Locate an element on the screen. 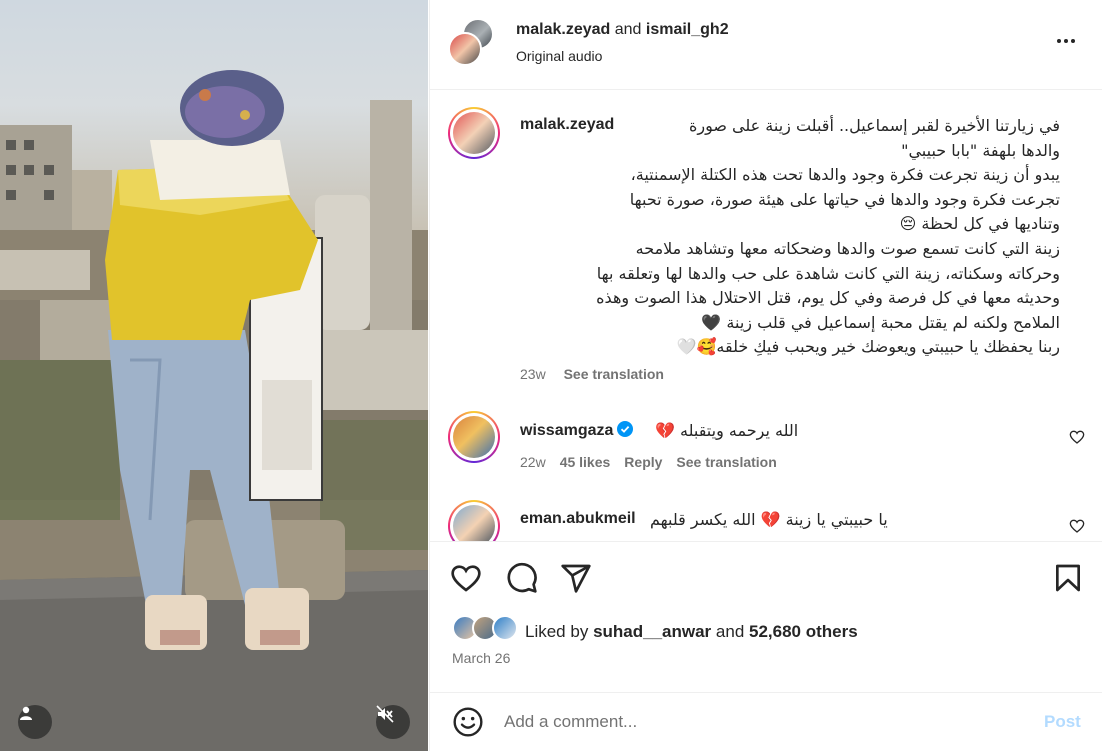 The image size is (1102, 751). comment-text: يا حبيبتي يا زينة 💔 الله يكسر قلبهم is located at coordinates (769, 519).